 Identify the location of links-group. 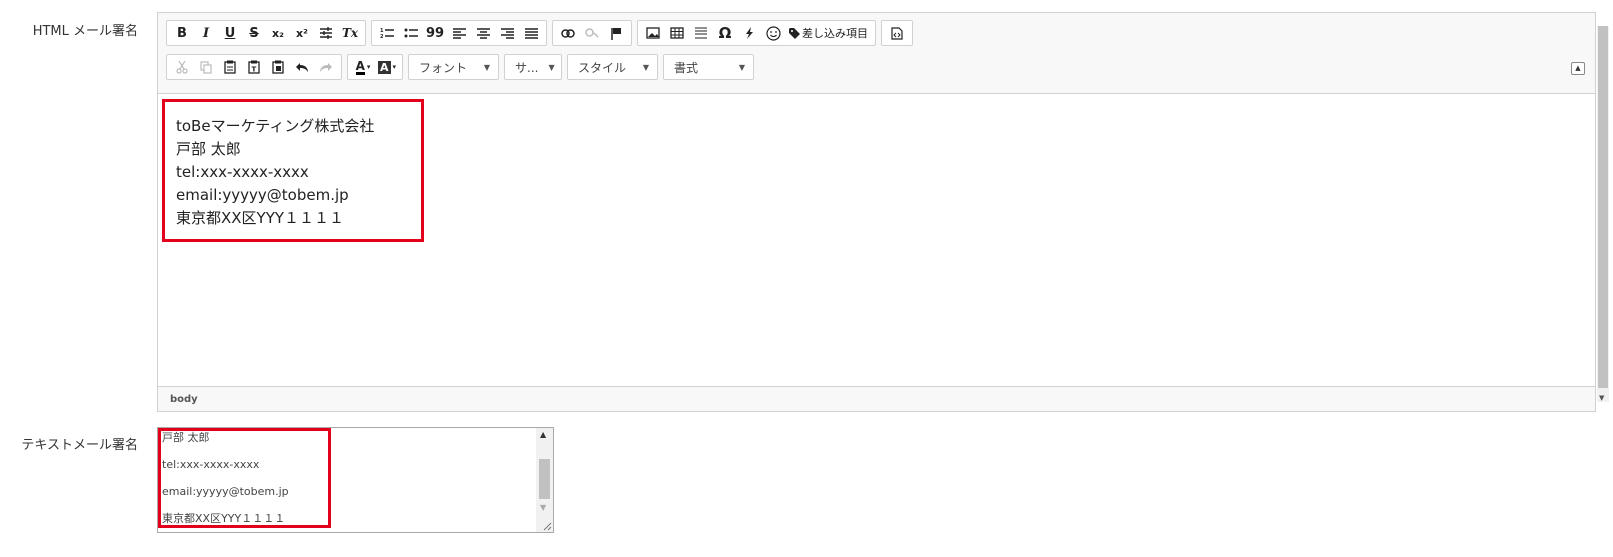
(592, 33).